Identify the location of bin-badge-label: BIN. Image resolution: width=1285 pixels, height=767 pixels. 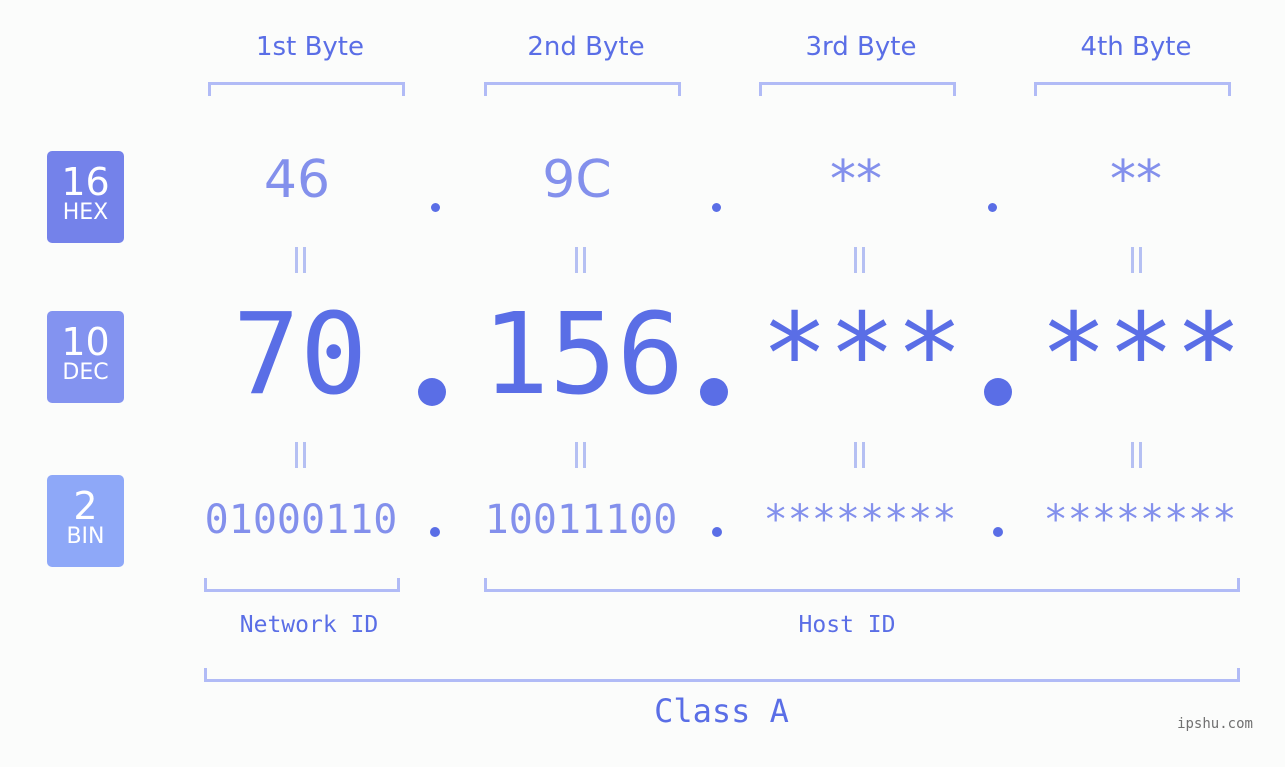
(85, 536).